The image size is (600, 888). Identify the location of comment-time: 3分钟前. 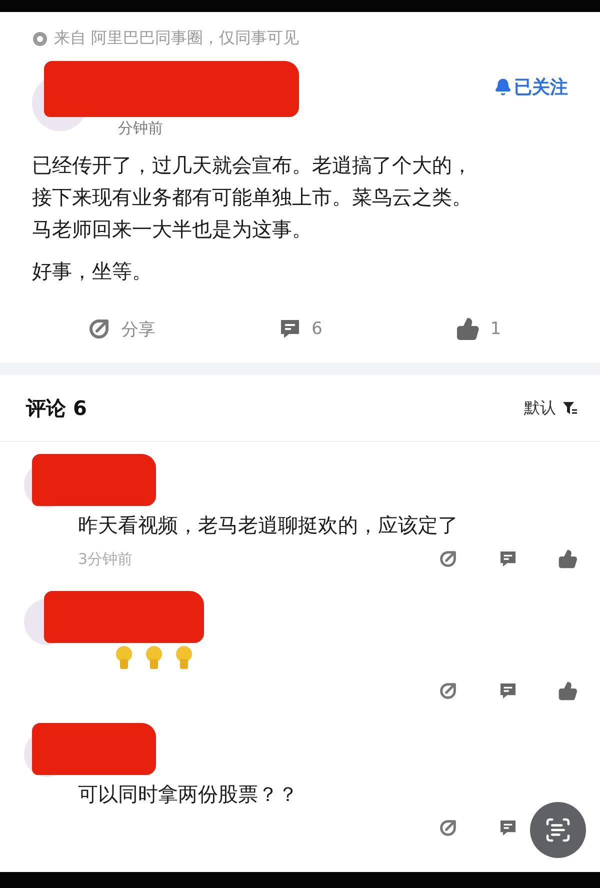
(105, 559).